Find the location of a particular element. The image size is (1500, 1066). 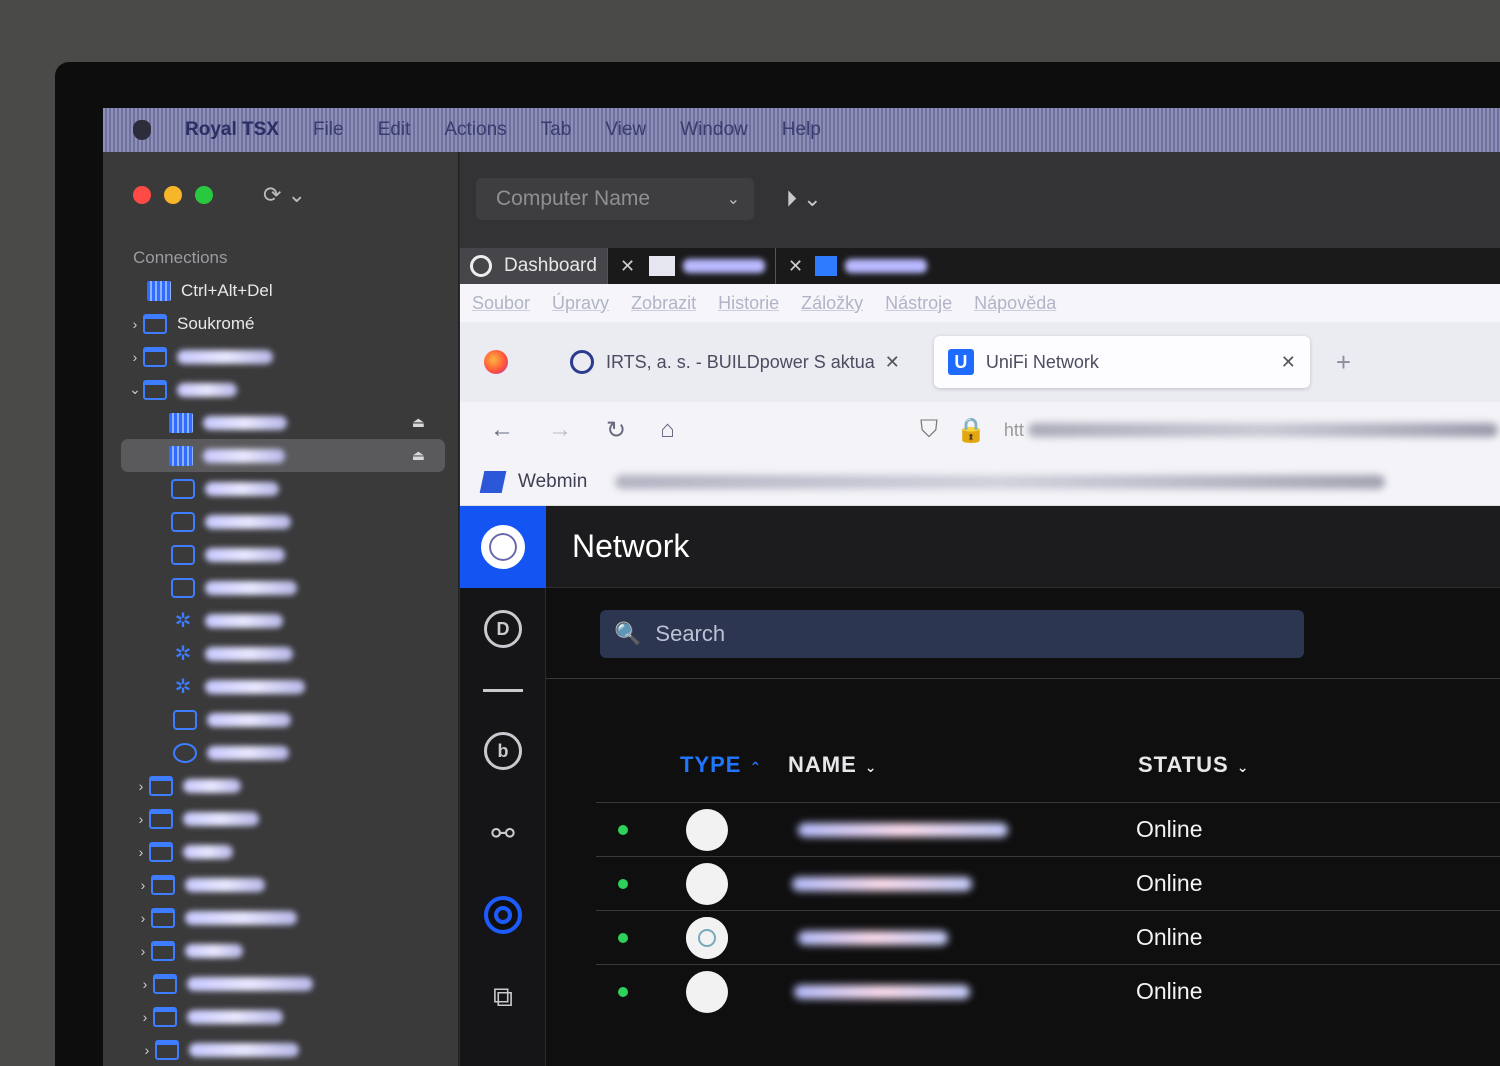

ff-menu-historie: Historie is located at coordinates (748, 303).